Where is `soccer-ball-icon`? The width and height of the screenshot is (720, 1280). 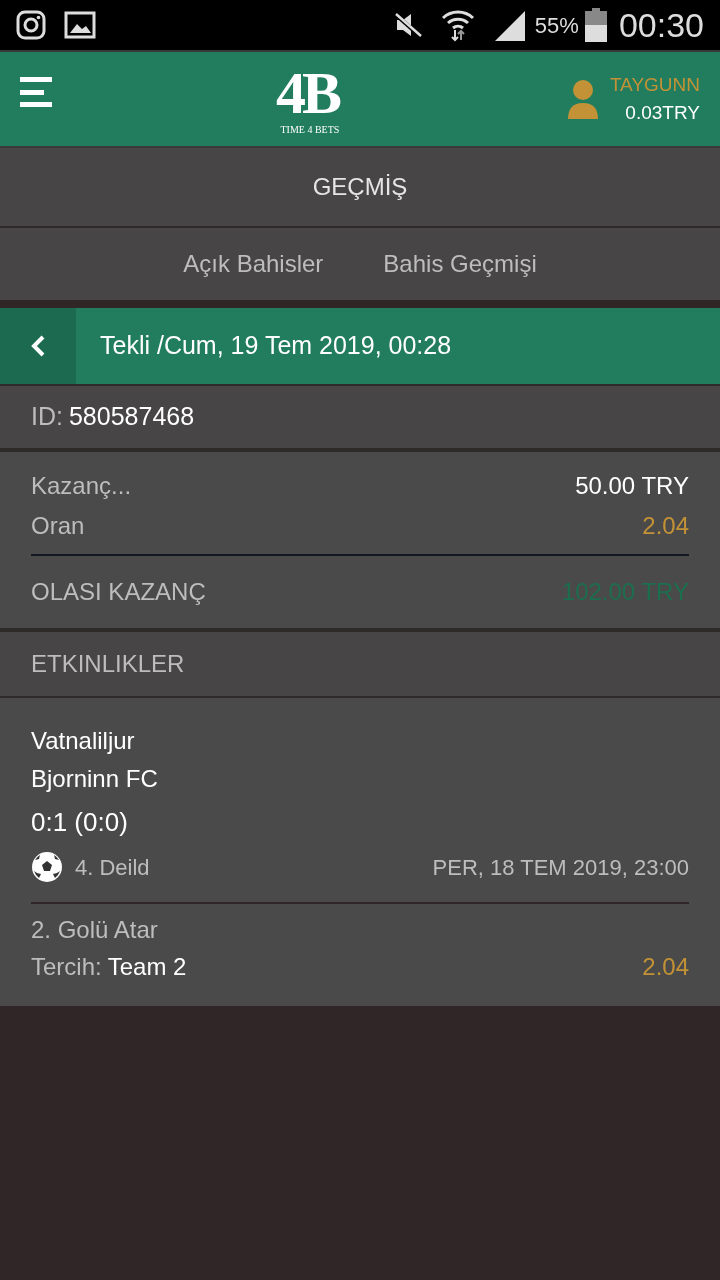 soccer-ball-icon is located at coordinates (47, 867).